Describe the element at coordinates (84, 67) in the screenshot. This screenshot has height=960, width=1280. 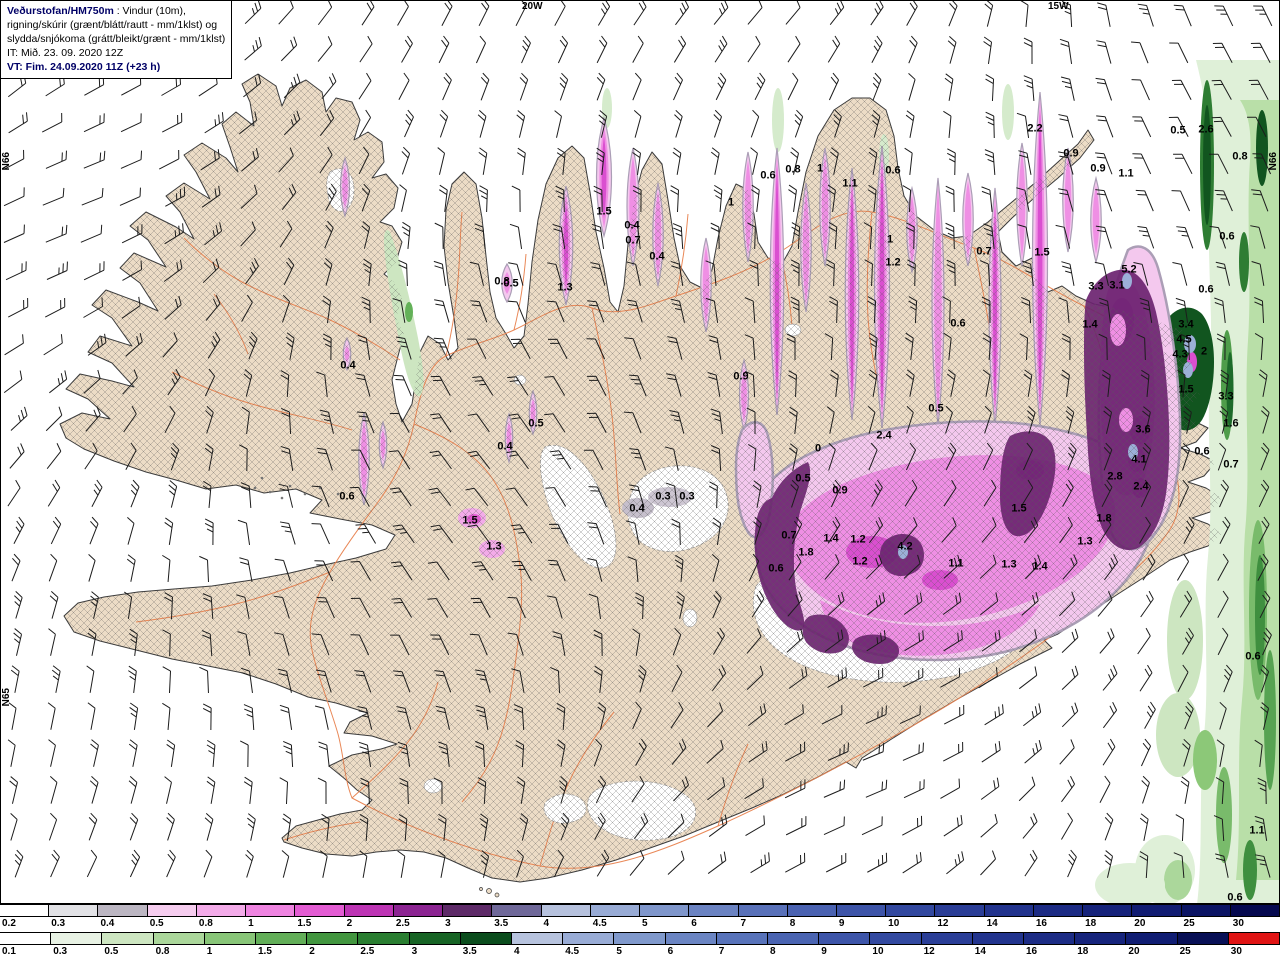
I see `valid-time: VT: Fim. 24.09.2020 11Z (+23 h)` at that location.